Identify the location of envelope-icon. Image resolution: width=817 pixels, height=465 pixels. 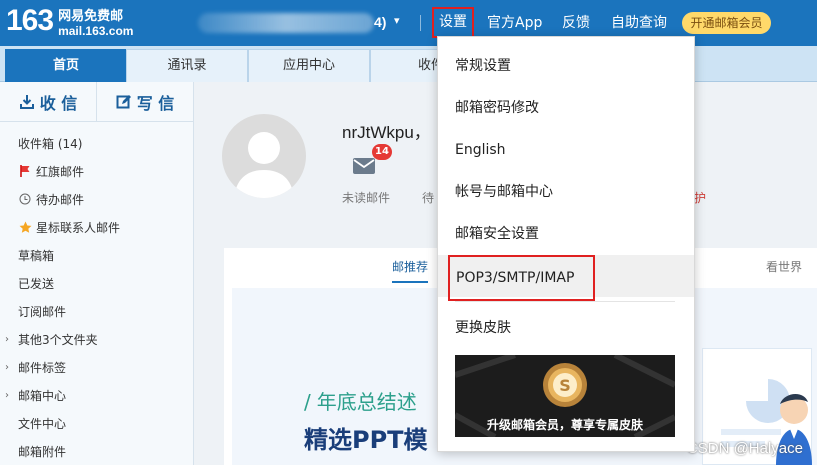
(364, 167).